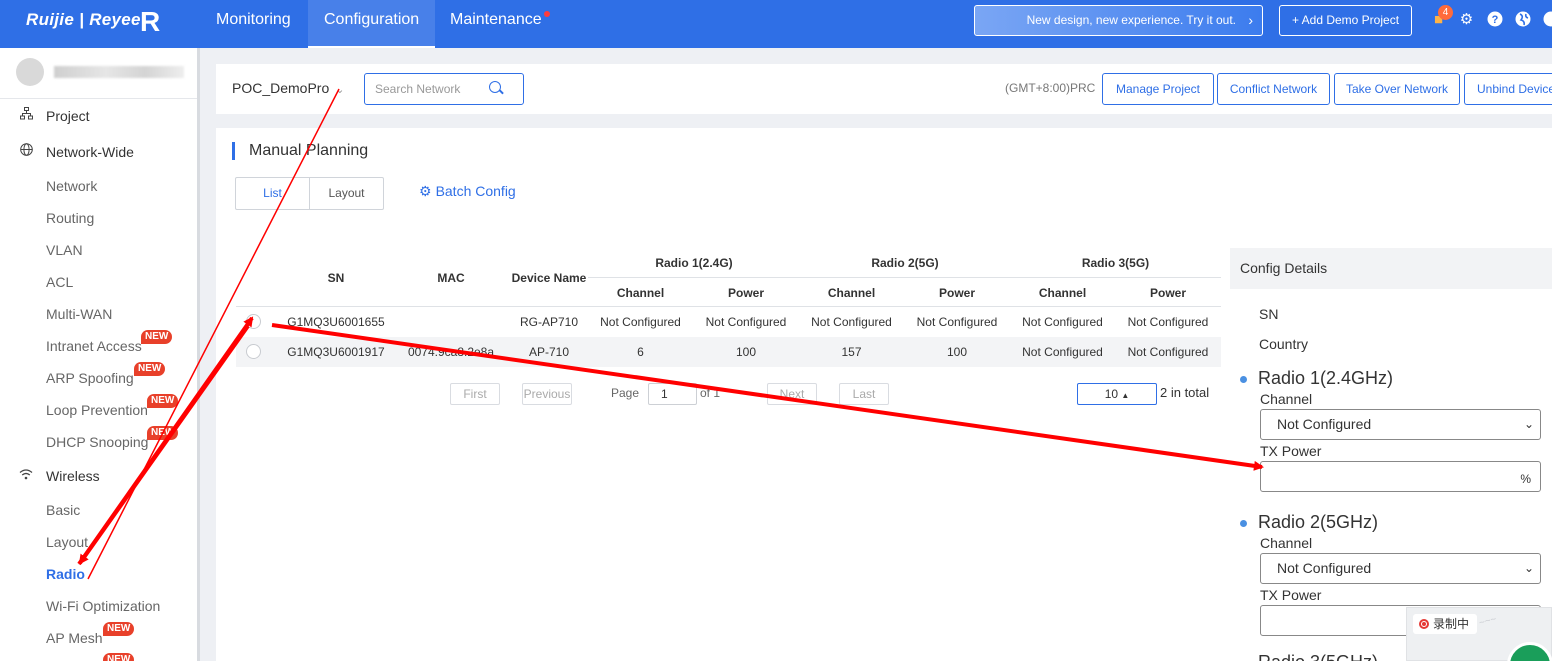  I want to click on nav-monitoring: Monitoring, so click(253, 24).